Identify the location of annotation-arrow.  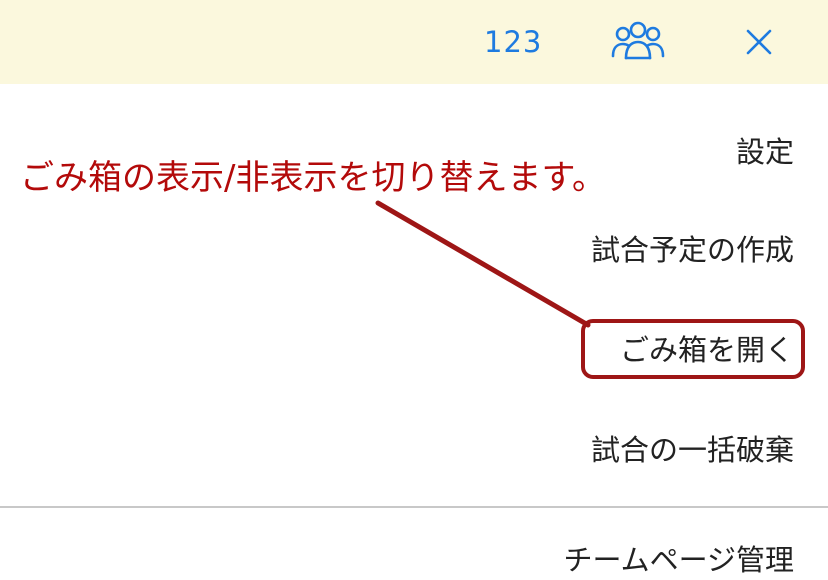
(483, 264).